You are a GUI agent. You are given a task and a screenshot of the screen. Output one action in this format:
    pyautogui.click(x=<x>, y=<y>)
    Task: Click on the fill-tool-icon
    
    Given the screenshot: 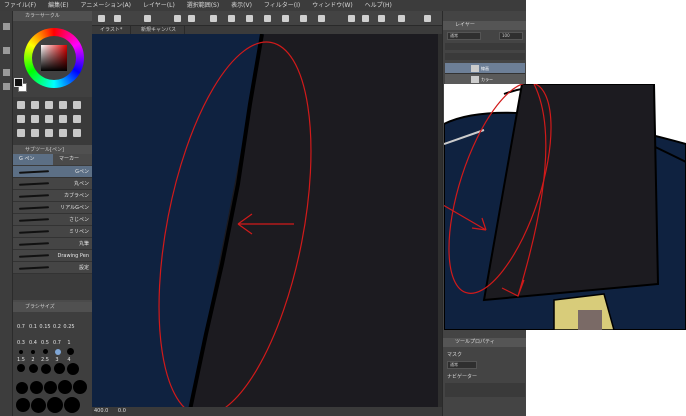 What is the action you would take?
    pyautogui.click(x=35, y=133)
    